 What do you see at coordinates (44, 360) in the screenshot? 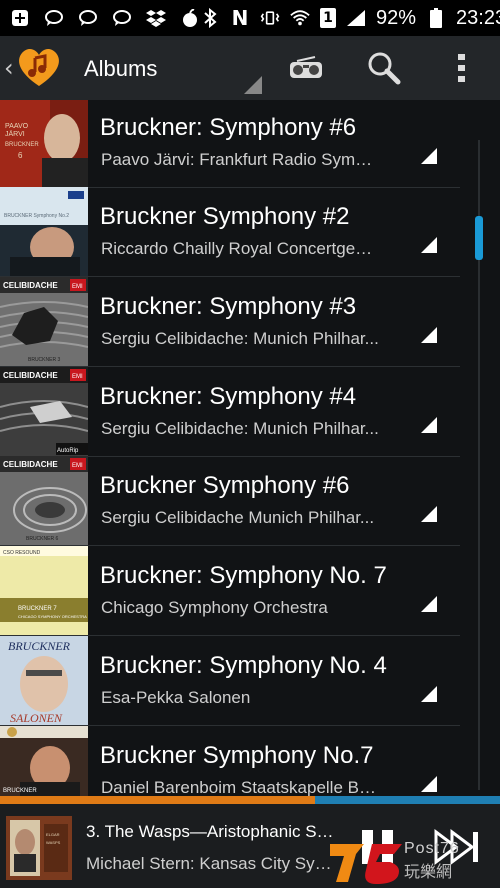
I see `svg-text: BRUCKNER 3` at bounding box center [44, 360].